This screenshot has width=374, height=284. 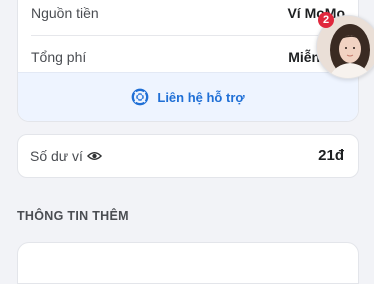 I want to click on lifebuoy-icon, so click(x=140, y=97).